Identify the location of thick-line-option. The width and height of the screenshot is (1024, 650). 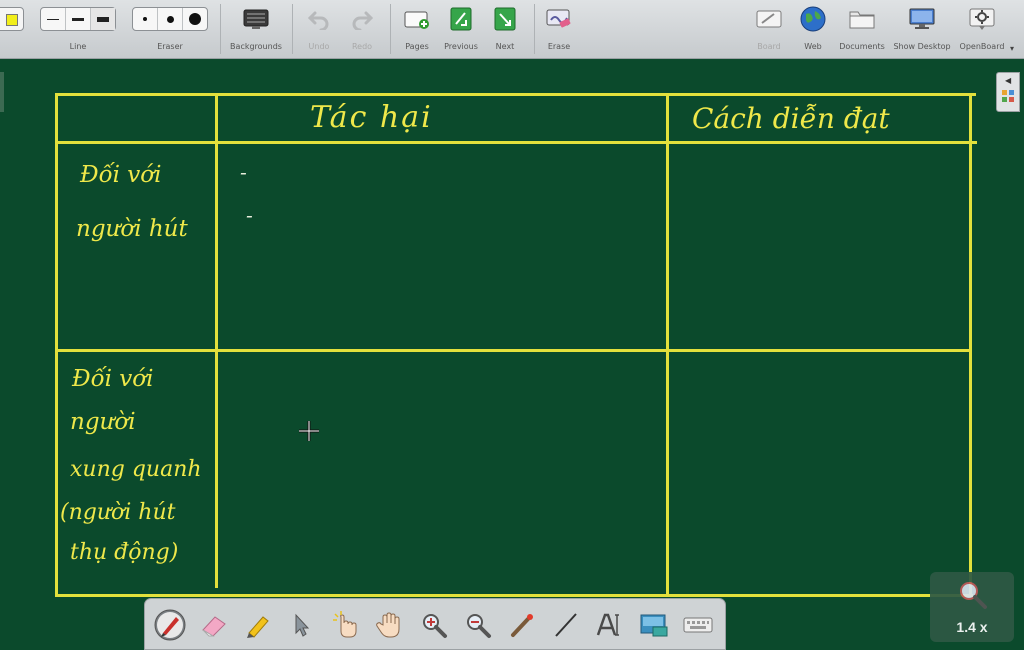
(103, 19).